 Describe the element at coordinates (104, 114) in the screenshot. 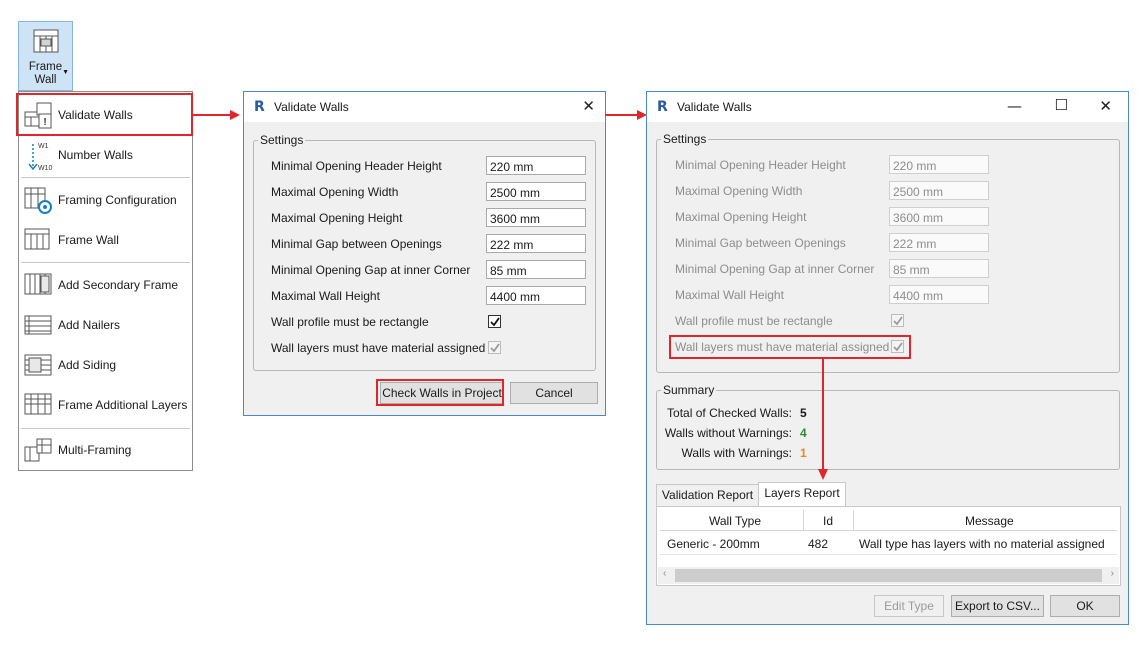

I see `validate-walls-highlight` at that location.